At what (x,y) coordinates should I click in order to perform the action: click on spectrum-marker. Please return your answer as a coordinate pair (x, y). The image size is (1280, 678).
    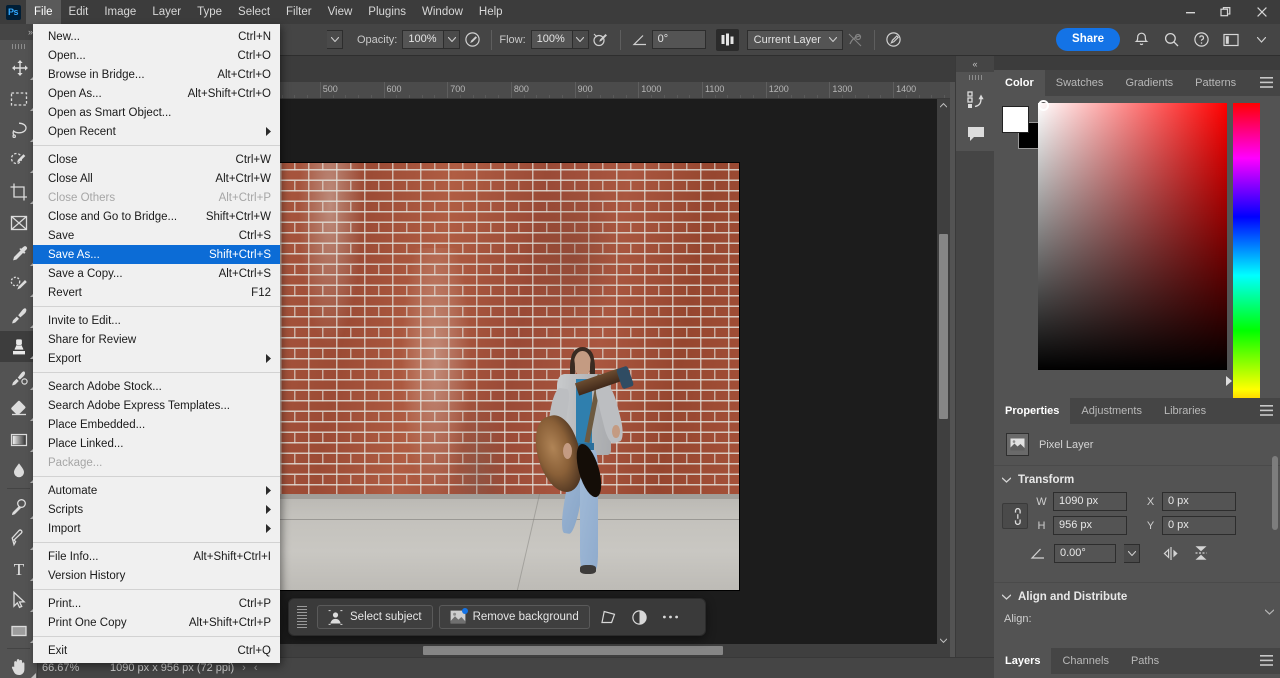
    Looking at the image, I should click on (1043, 105).